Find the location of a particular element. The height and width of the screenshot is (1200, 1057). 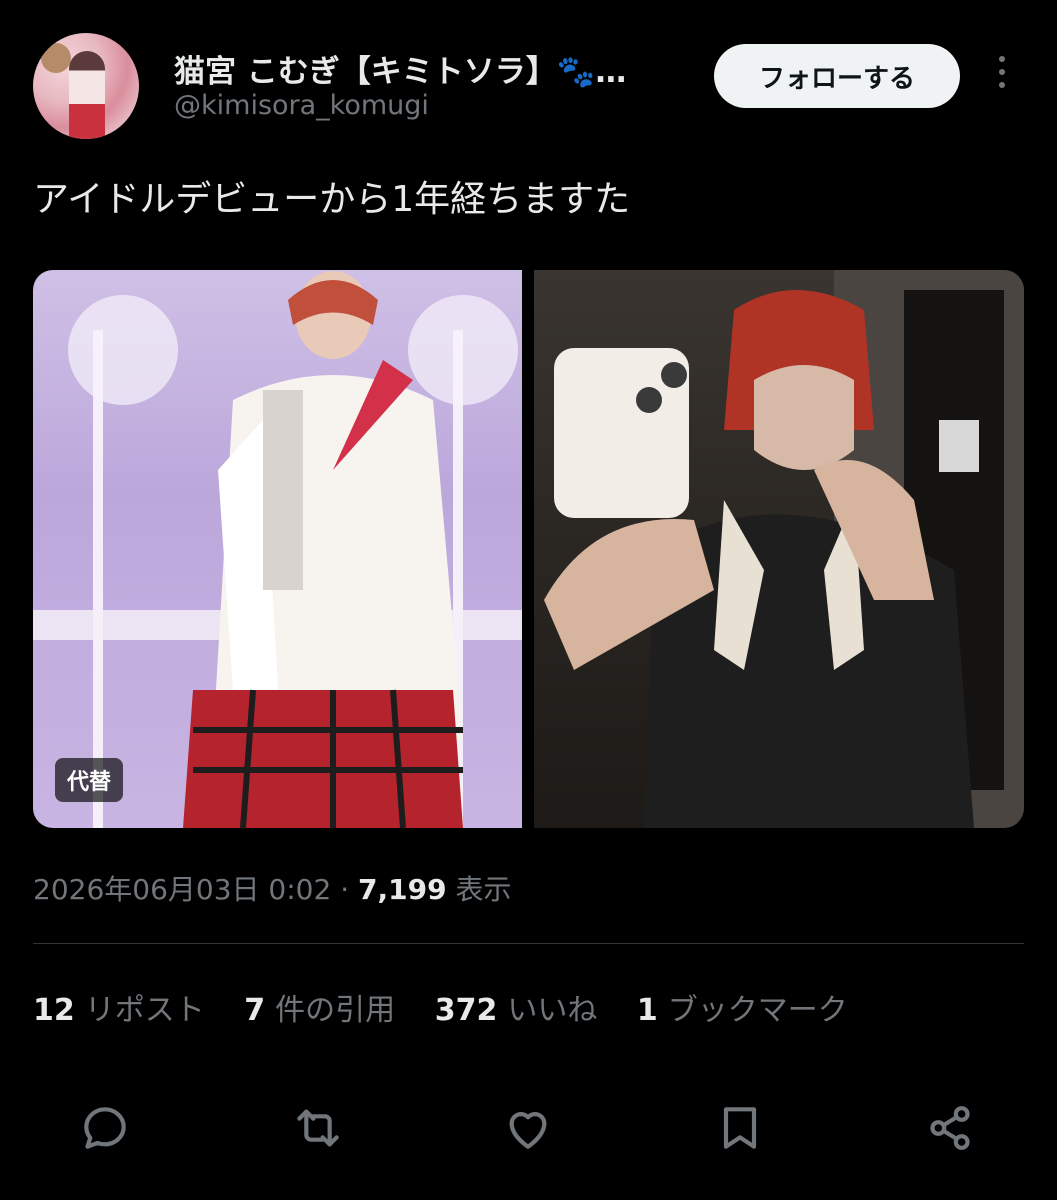

user-handle: @kimisora_komugi is located at coordinates (301, 105).